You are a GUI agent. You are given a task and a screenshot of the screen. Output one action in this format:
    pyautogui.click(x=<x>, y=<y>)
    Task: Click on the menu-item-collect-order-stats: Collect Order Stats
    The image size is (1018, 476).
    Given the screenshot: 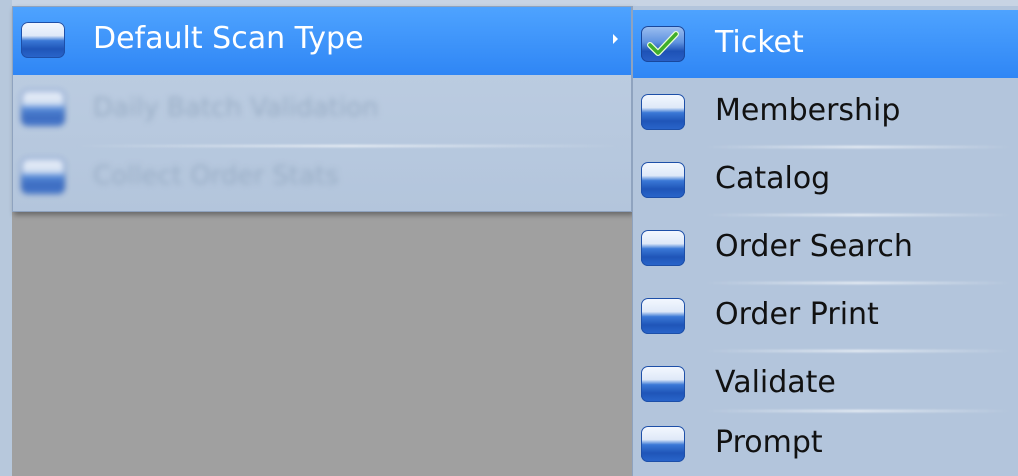 What is the action you would take?
    pyautogui.click(x=322, y=177)
    